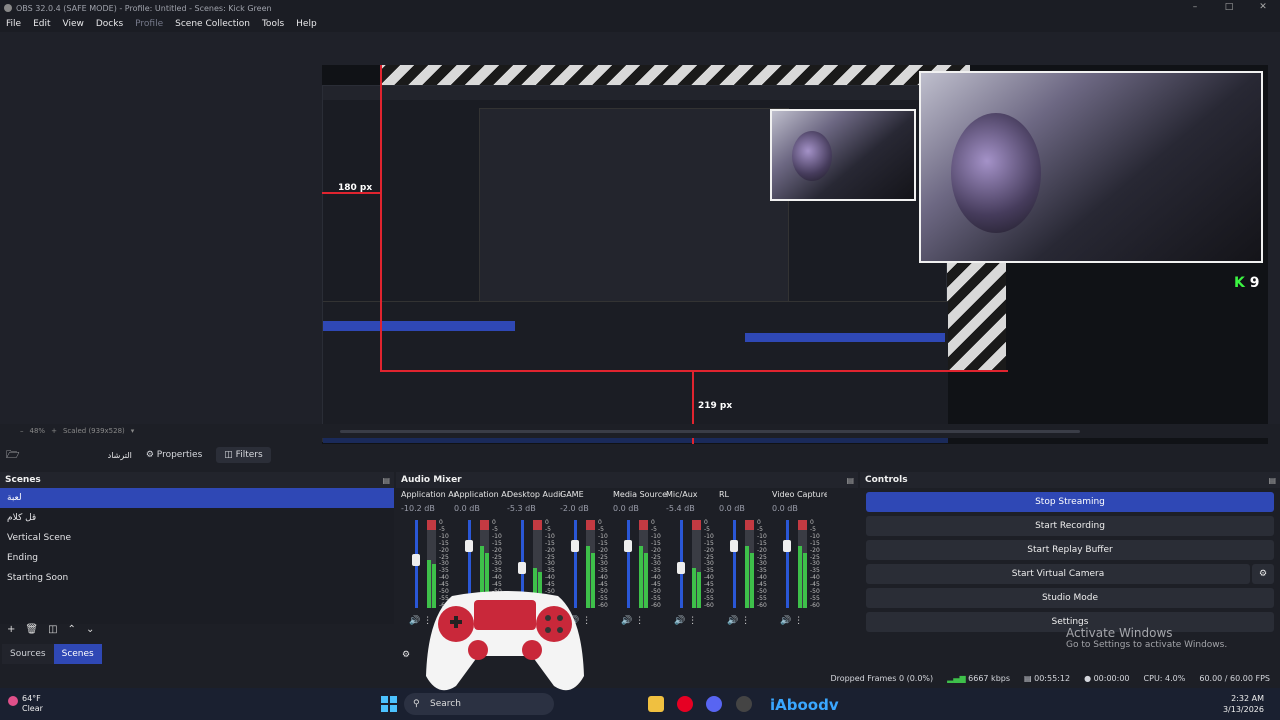 This screenshot has width=1280, height=720. Describe the element at coordinates (1052, 678) in the screenshot. I see `stream-time: 00:55:12` at that location.